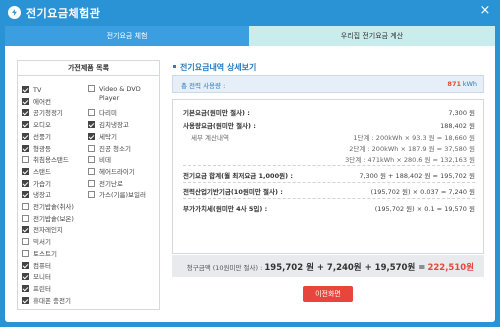 The height and width of the screenshot is (327, 500). I want to click on appliance-item: 모니터, so click(36, 277).